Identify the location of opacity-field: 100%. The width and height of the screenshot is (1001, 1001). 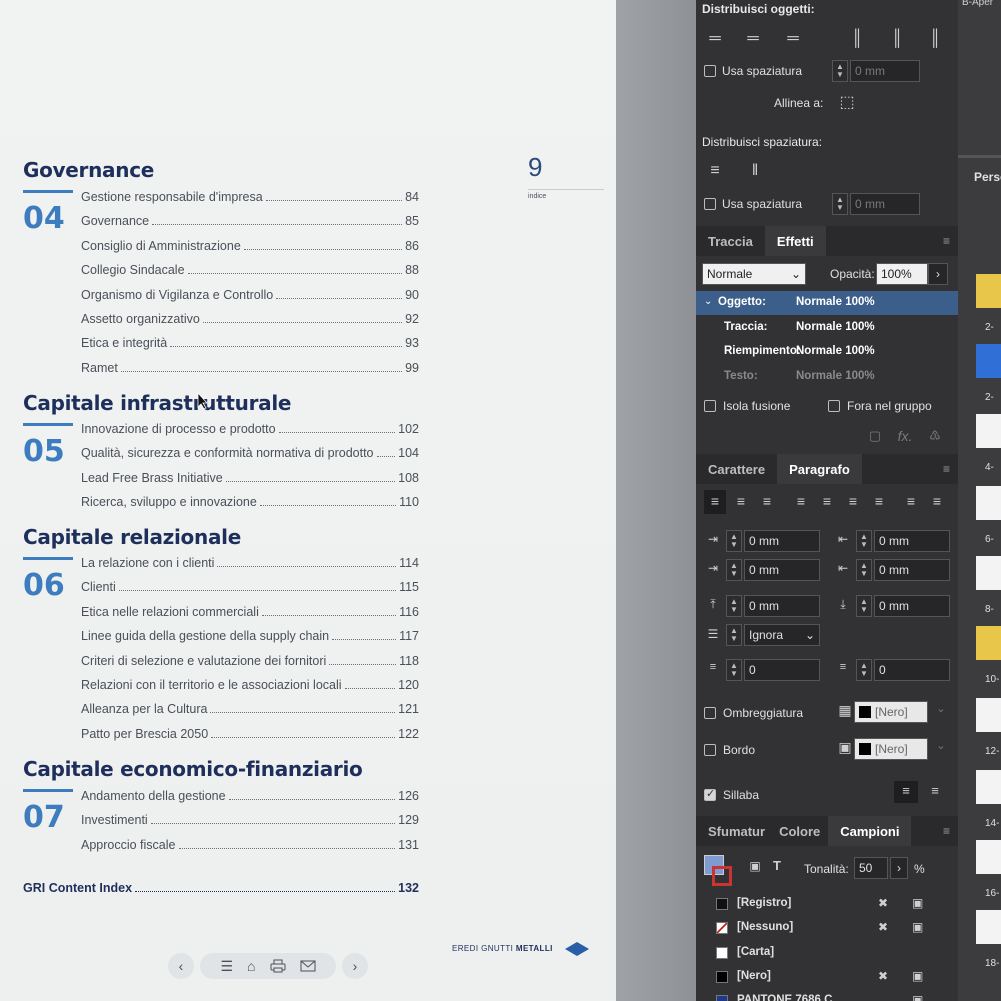
(902, 274).